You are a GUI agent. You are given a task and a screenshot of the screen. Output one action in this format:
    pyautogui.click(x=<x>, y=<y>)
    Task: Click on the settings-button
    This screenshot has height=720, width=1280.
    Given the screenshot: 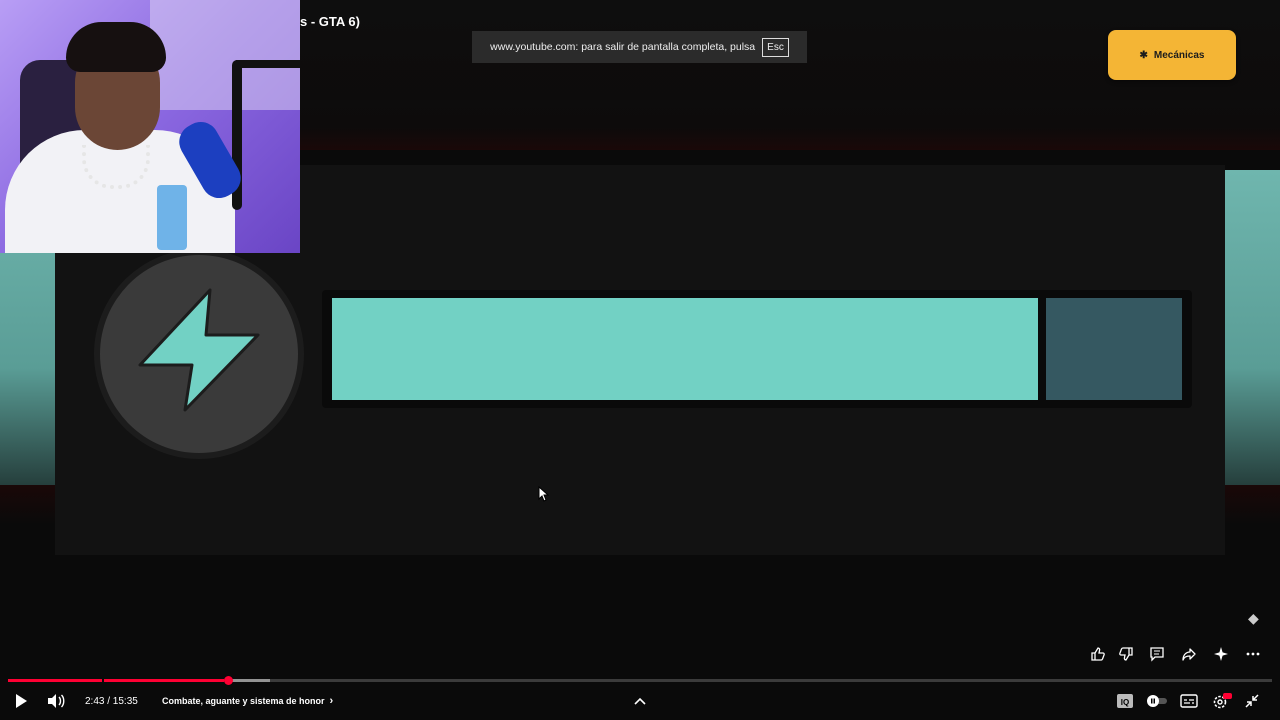 What is the action you would take?
    pyautogui.click(x=1222, y=701)
    